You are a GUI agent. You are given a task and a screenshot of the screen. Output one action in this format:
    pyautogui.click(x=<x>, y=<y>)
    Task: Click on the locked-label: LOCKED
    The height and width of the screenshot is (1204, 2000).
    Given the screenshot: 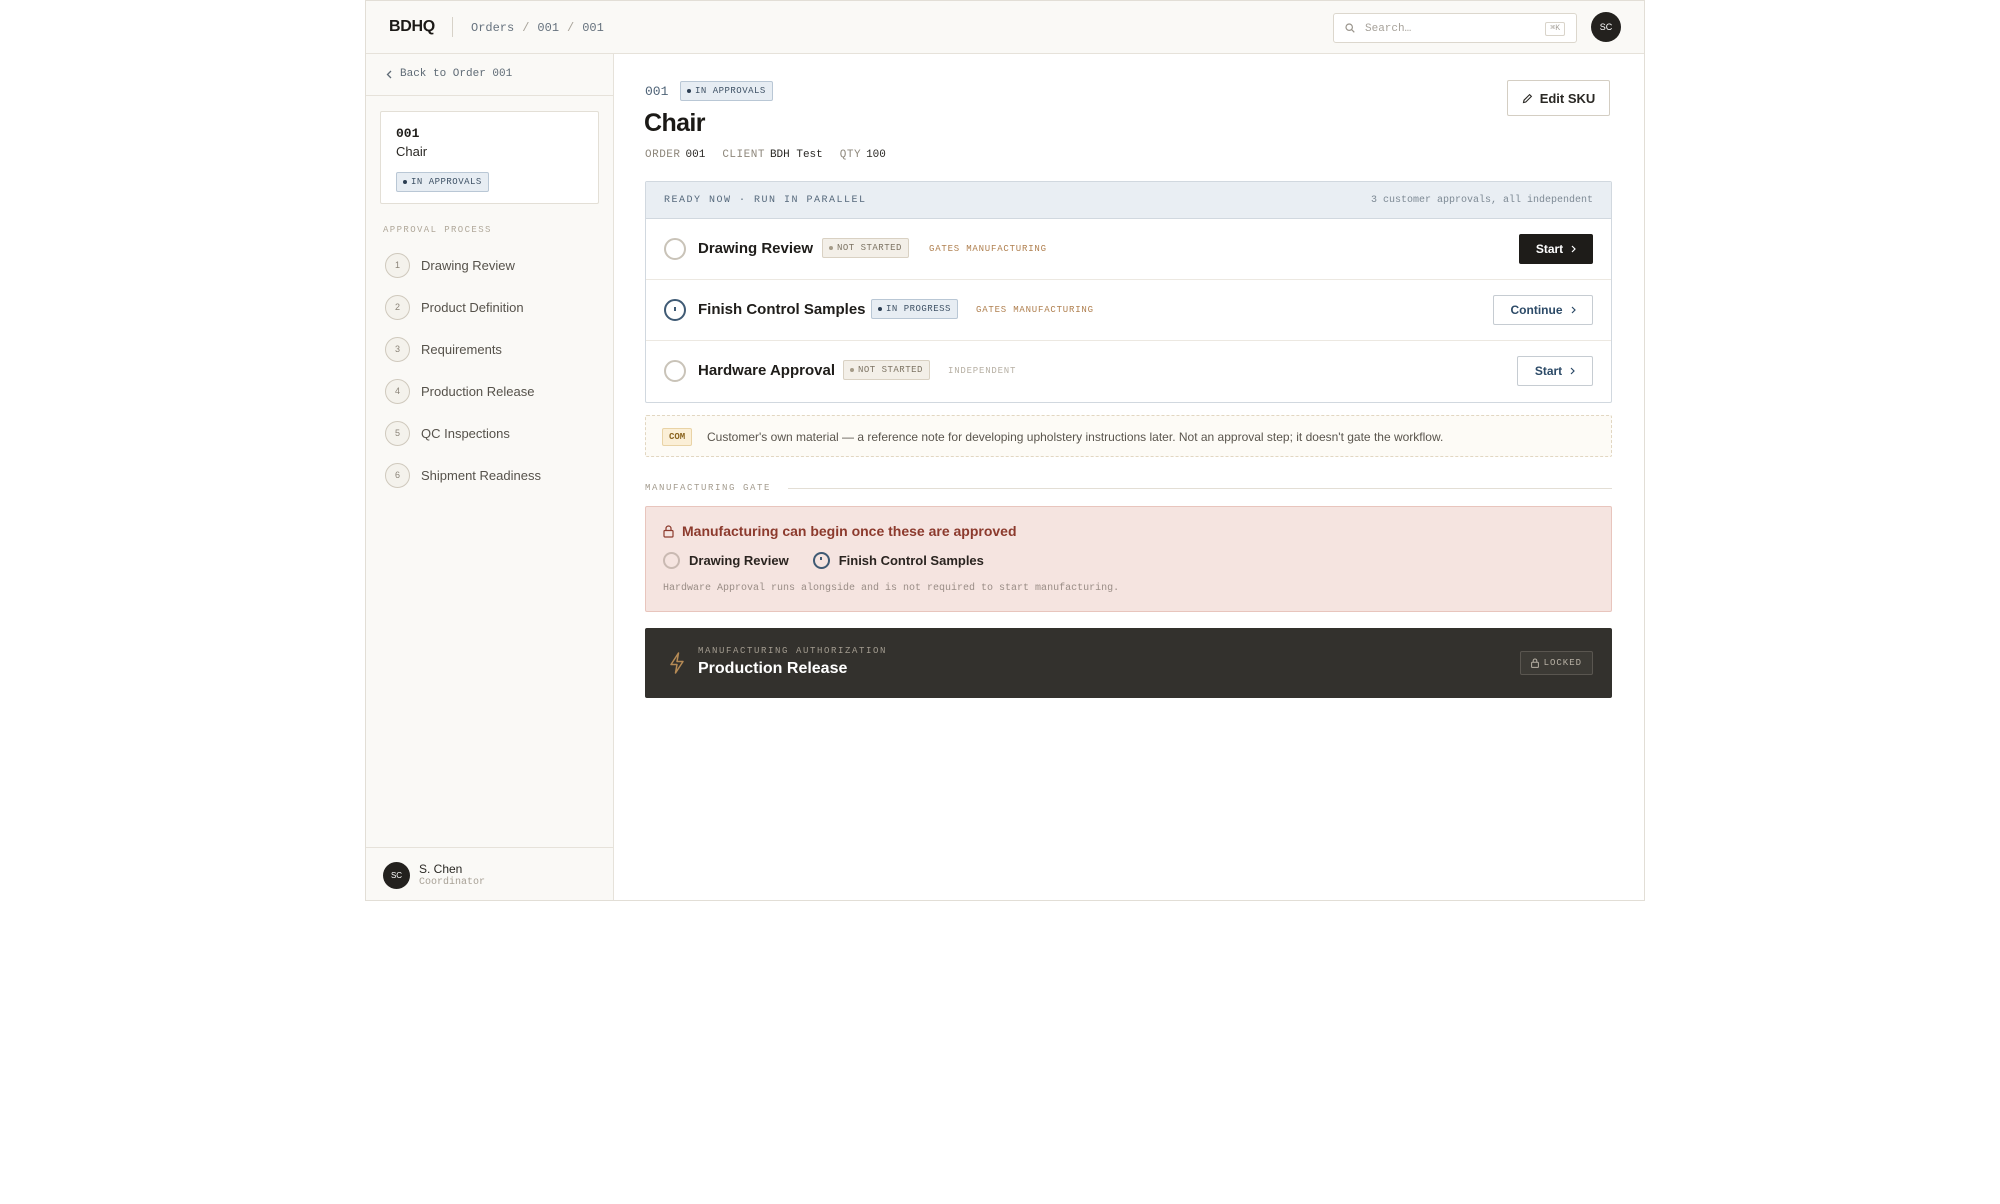 What is the action you would take?
    pyautogui.click(x=1562, y=663)
    